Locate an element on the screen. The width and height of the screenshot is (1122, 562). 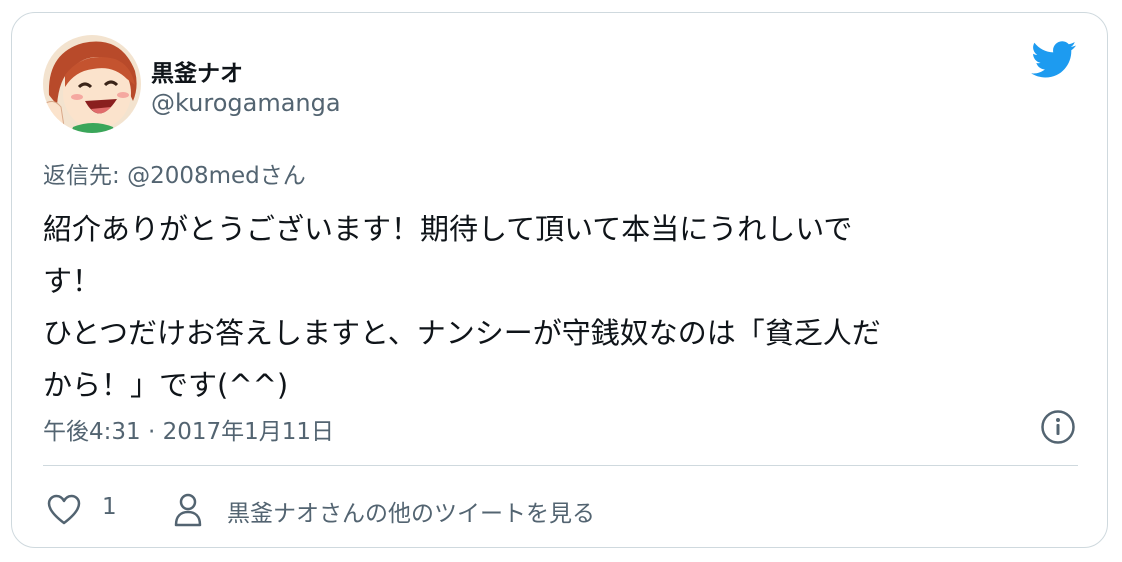
replying-prefix: 返信先: is located at coordinates (85, 176).